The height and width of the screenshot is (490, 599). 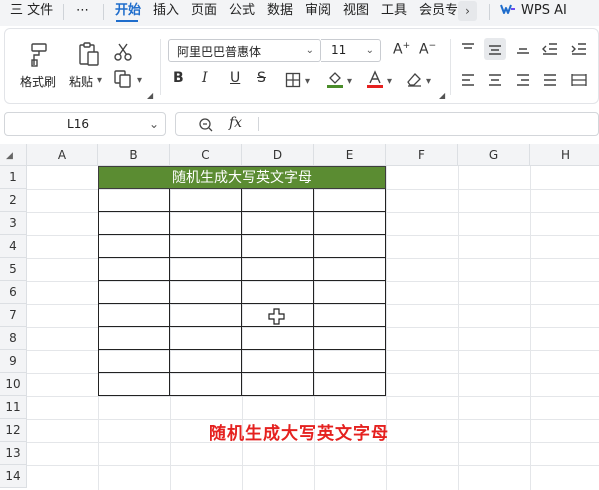 I want to click on strikethrough-icon: S, so click(x=261, y=78).